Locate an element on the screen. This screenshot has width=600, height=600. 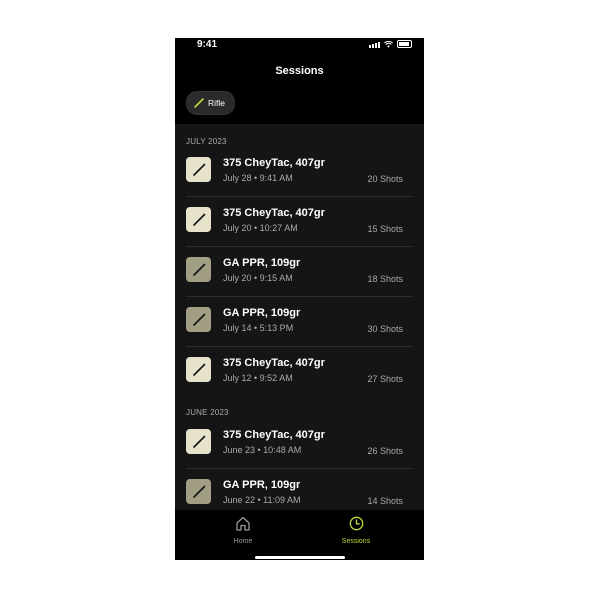
wifi-icon is located at coordinates (388, 44).